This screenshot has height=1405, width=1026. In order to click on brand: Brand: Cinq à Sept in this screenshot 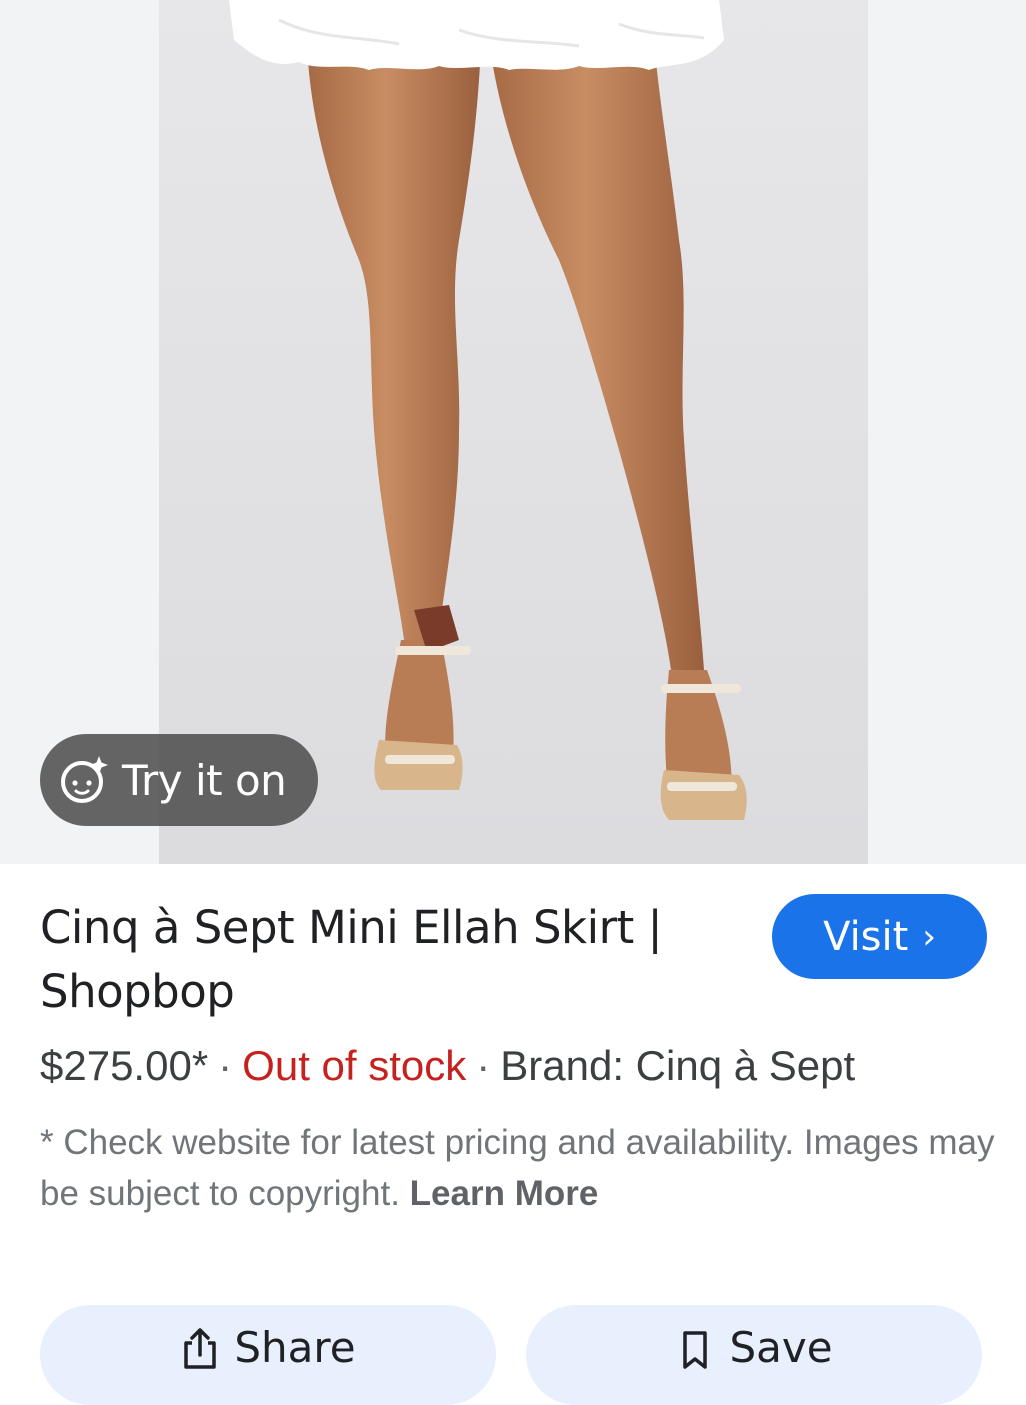, I will do `click(678, 1065)`.